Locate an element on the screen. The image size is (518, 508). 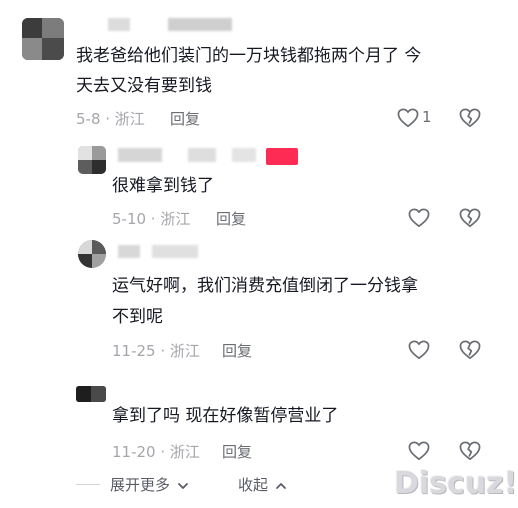
comment-text: 很难拿到钱了 is located at coordinates (163, 186).